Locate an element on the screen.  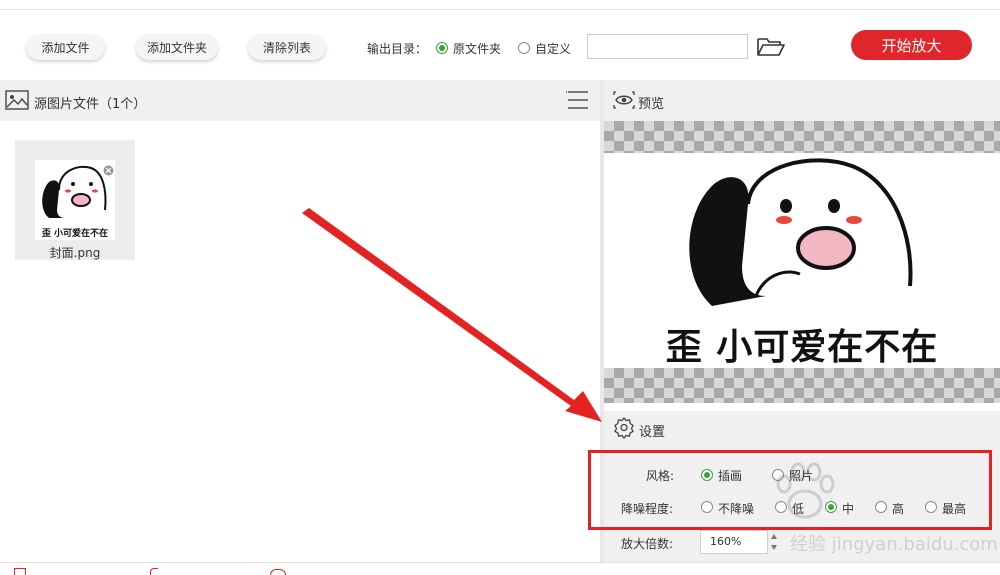
preview-image is located at coordinates (799, 237).